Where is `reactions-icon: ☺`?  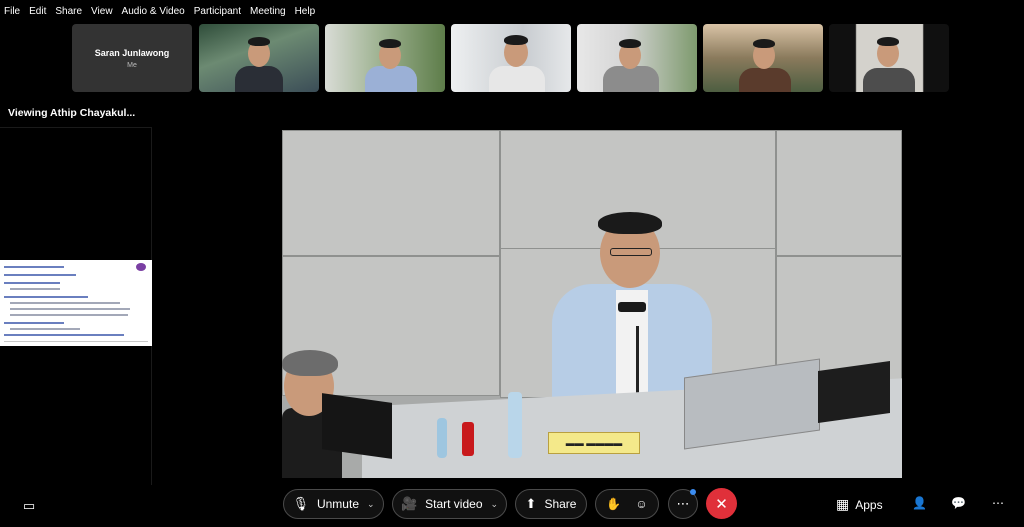
reactions-icon: ☺ is located at coordinates (641, 504).